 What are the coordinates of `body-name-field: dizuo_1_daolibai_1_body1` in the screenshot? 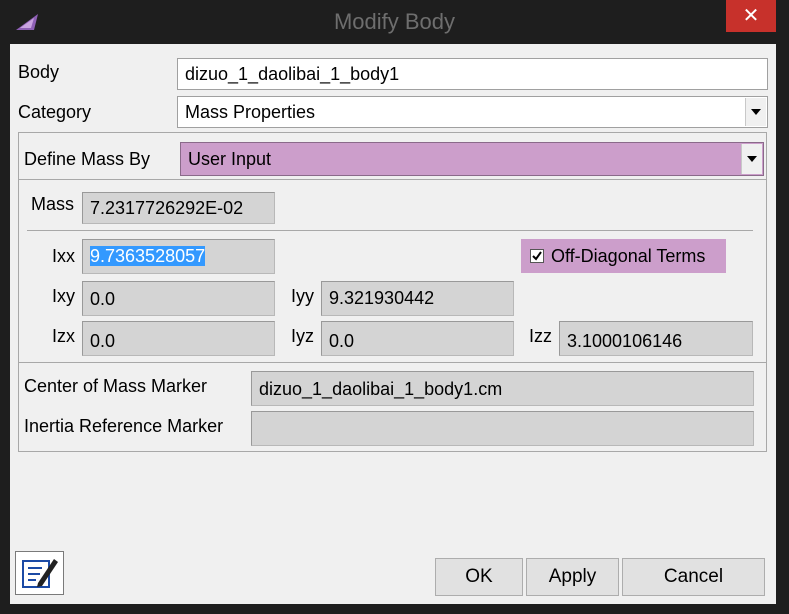 It's located at (472, 74).